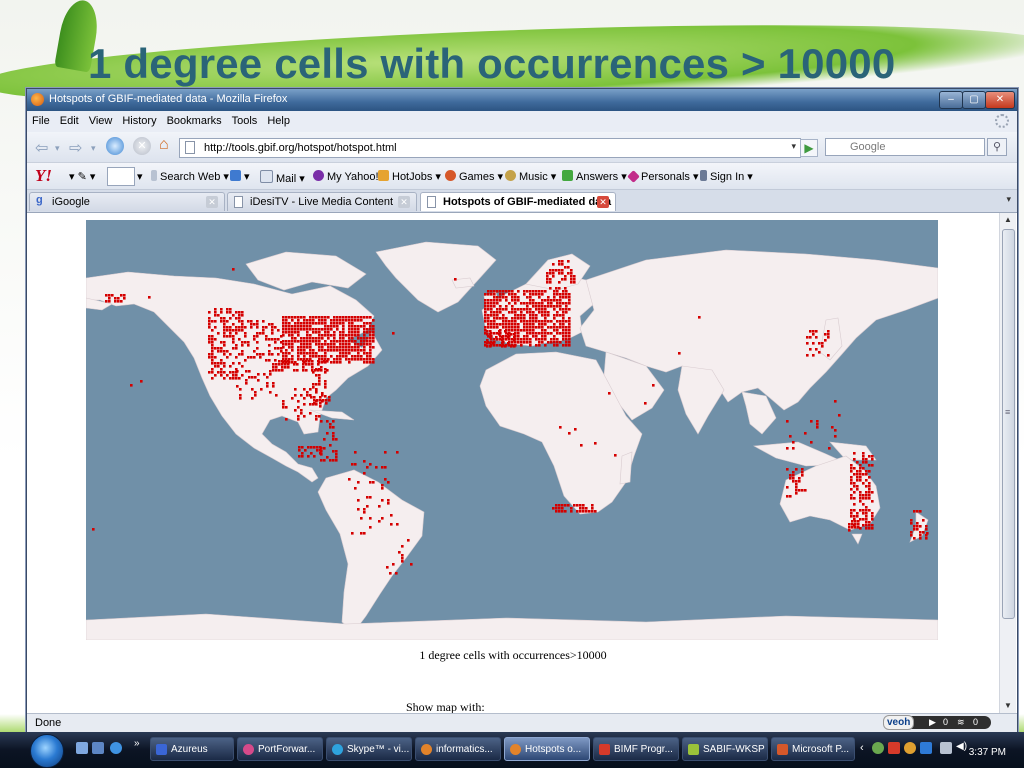 This screenshot has width=1024, height=768. What do you see at coordinates (93, 148) in the screenshot?
I see `forward-history-dropdown-icon: ▾` at bounding box center [93, 148].